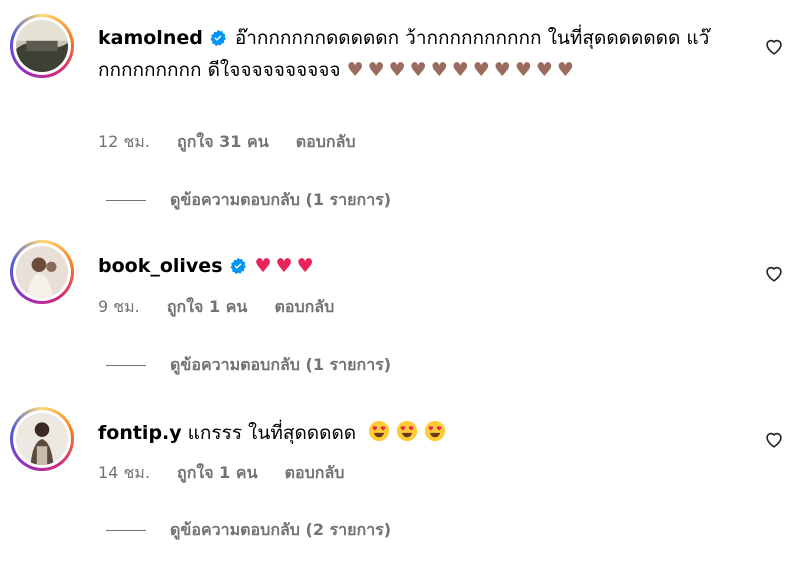 The width and height of the screenshot is (800, 573). I want to click on comment-meta: 9 ชม. ถูกใจ 1 คน ตอบกลับ, so click(227, 307).